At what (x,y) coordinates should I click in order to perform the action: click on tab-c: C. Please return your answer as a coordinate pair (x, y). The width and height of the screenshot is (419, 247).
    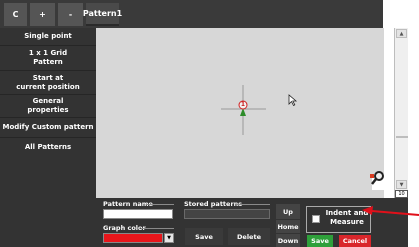
    Looking at the image, I should click on (15, 14).